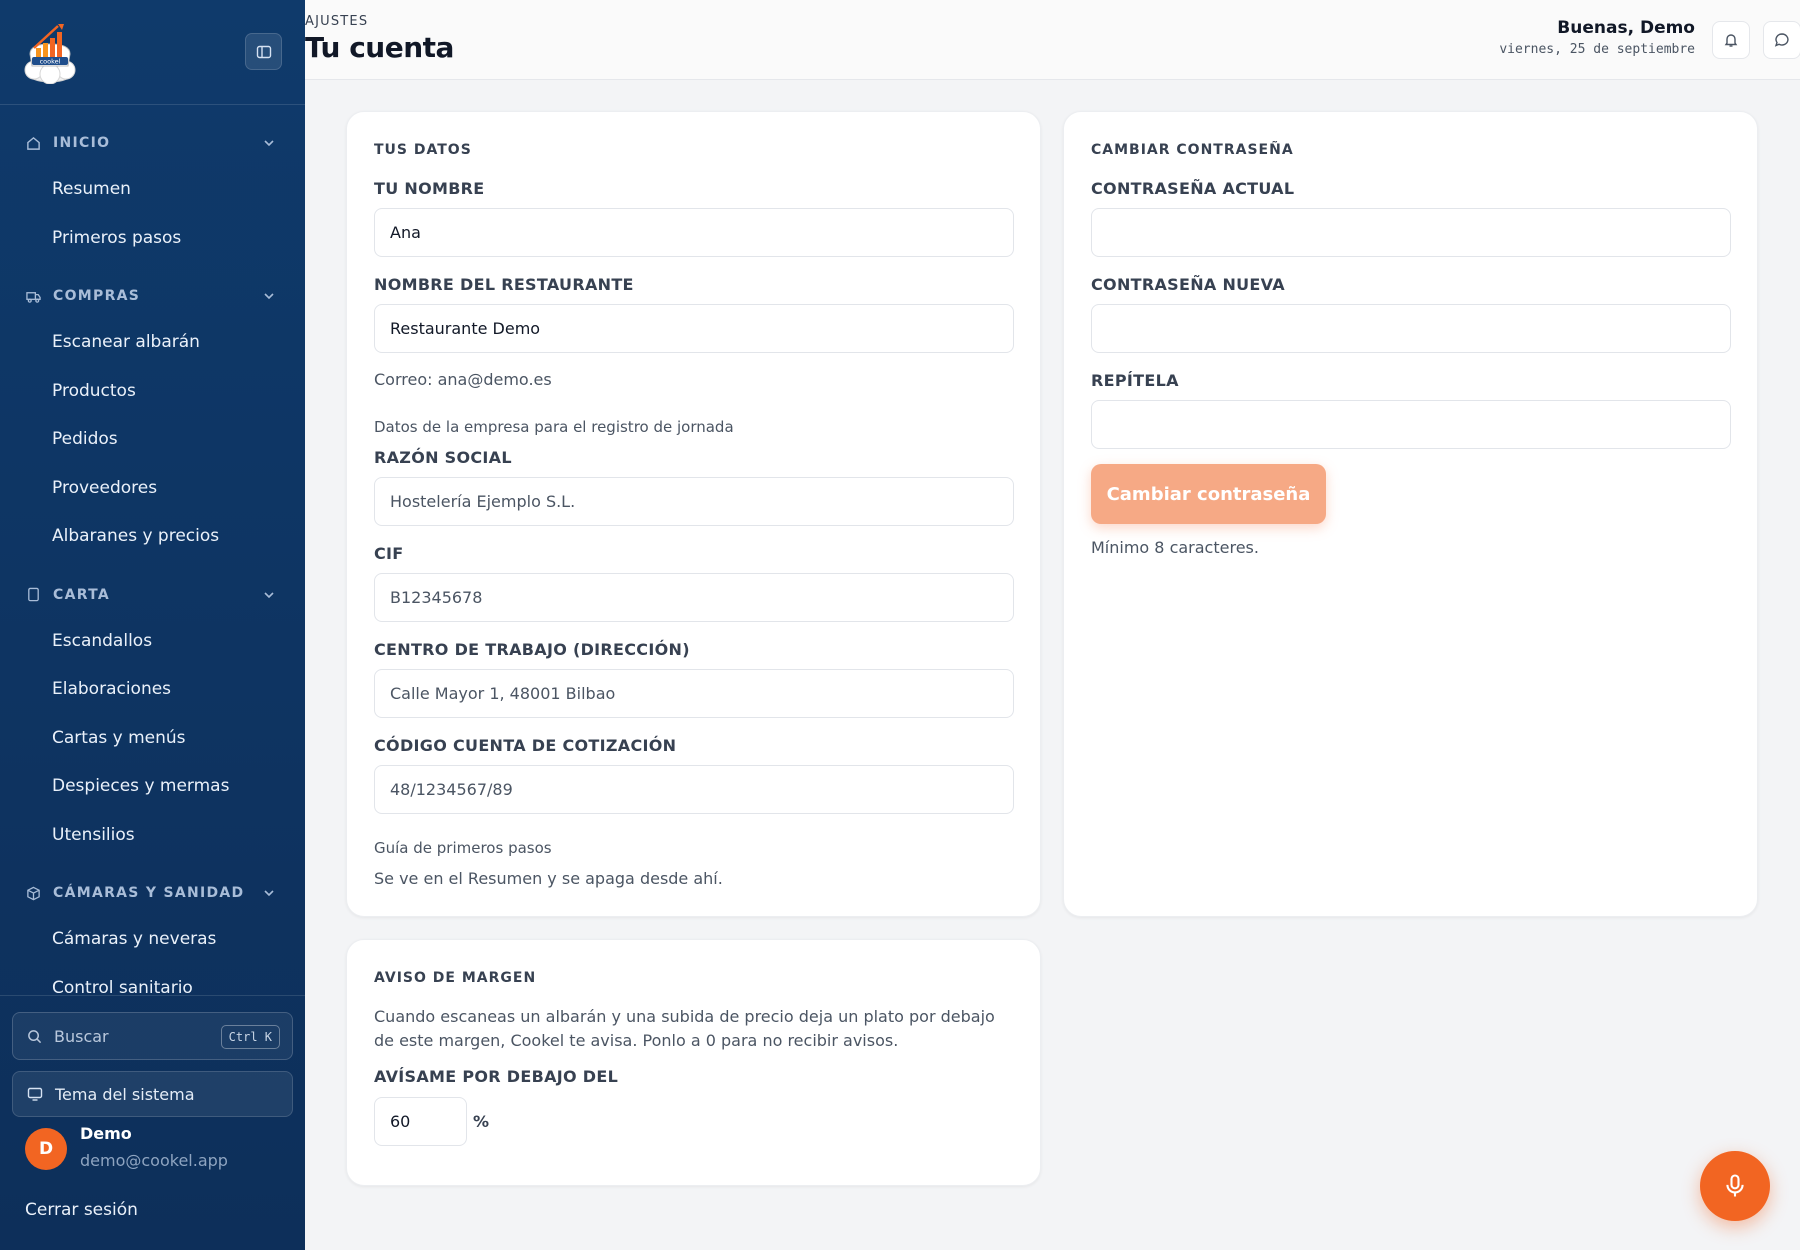 The width and height of the screenshot is (1800, 1250). I want to click on current-password-field, so click(1411, 232).